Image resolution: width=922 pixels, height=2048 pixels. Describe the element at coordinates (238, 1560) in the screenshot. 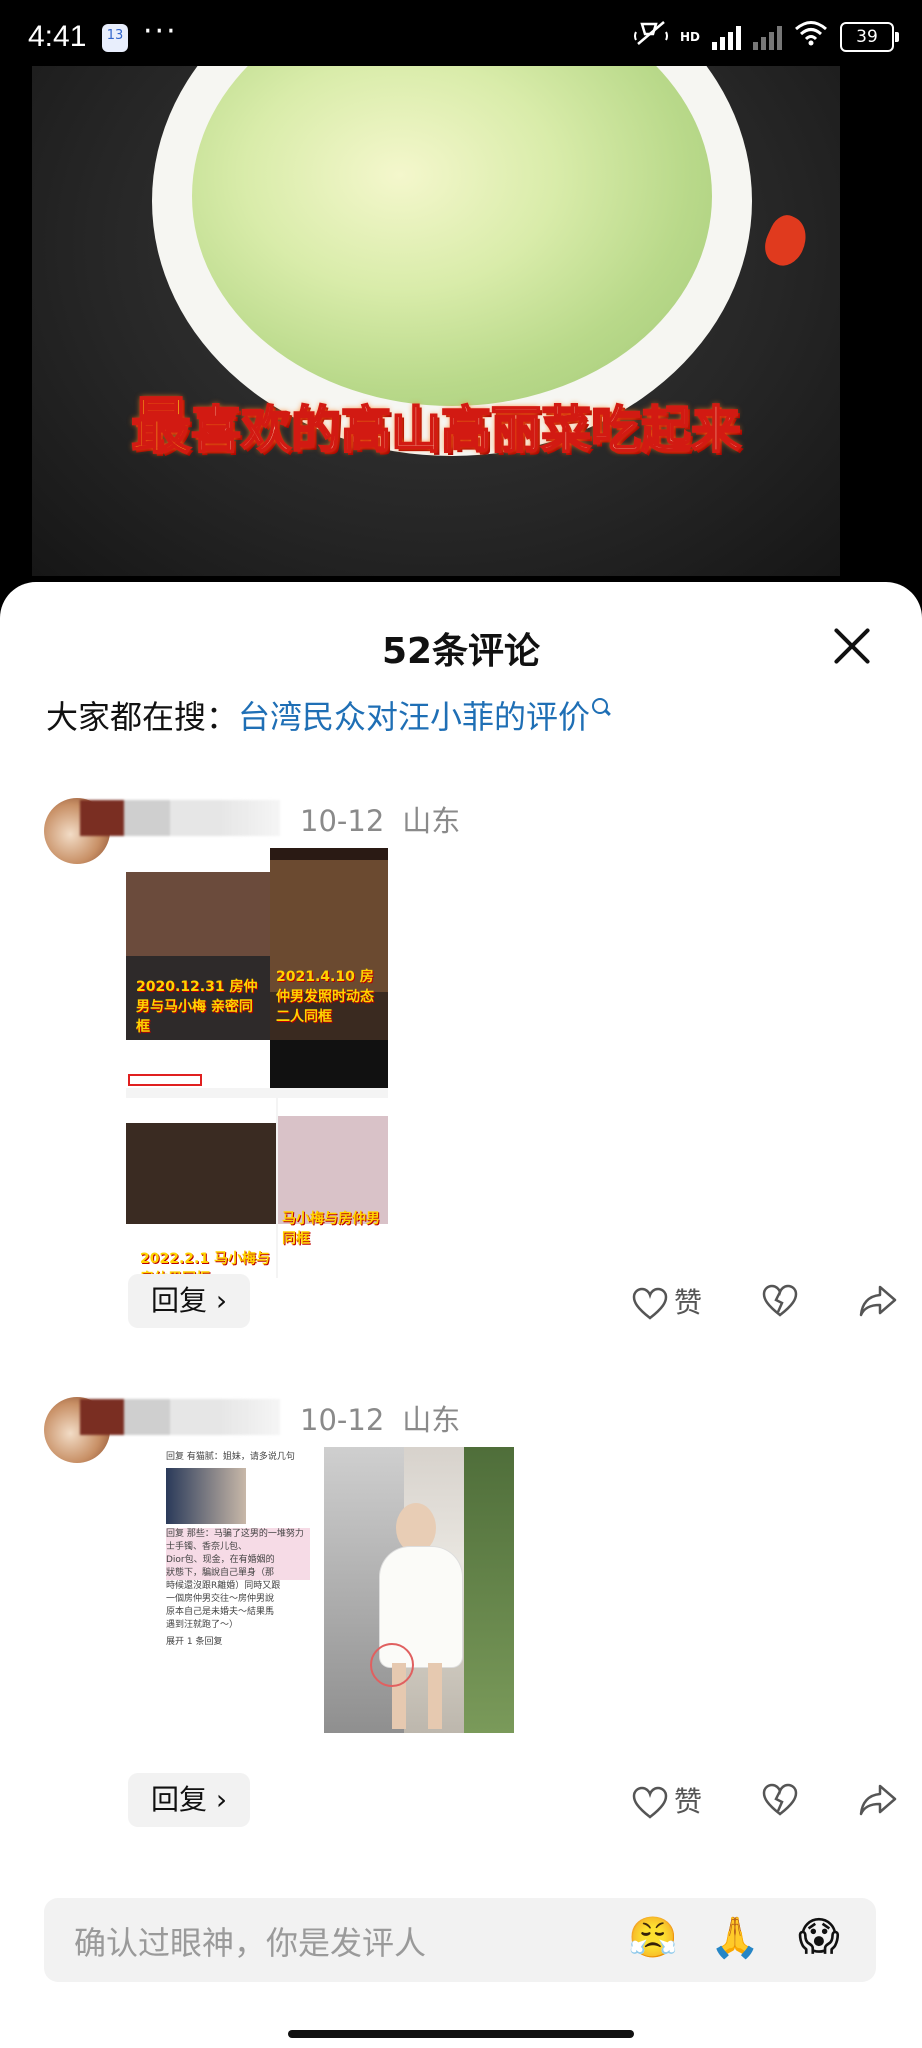

I see `post-line: Dior包、现金，在有婚姻的` at that location.